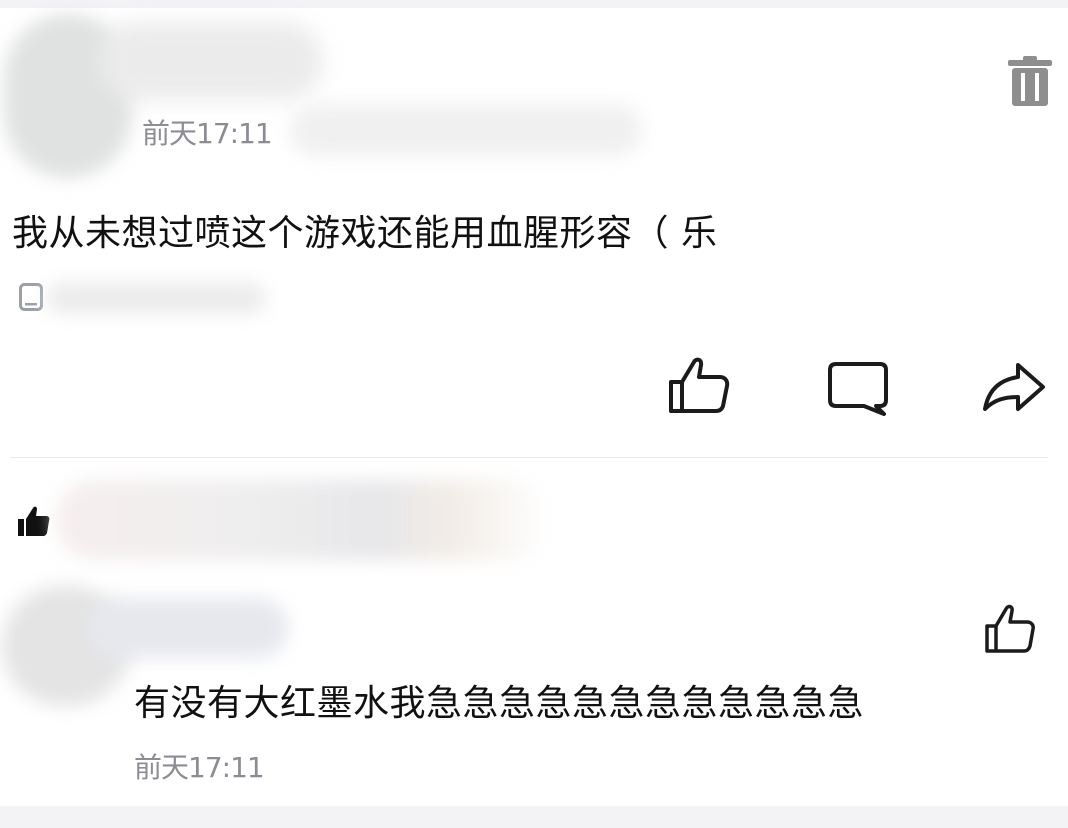  What do you see at coordinates (210, 61) in the screenshot?
I see `username` at bounding box center [210, 61].